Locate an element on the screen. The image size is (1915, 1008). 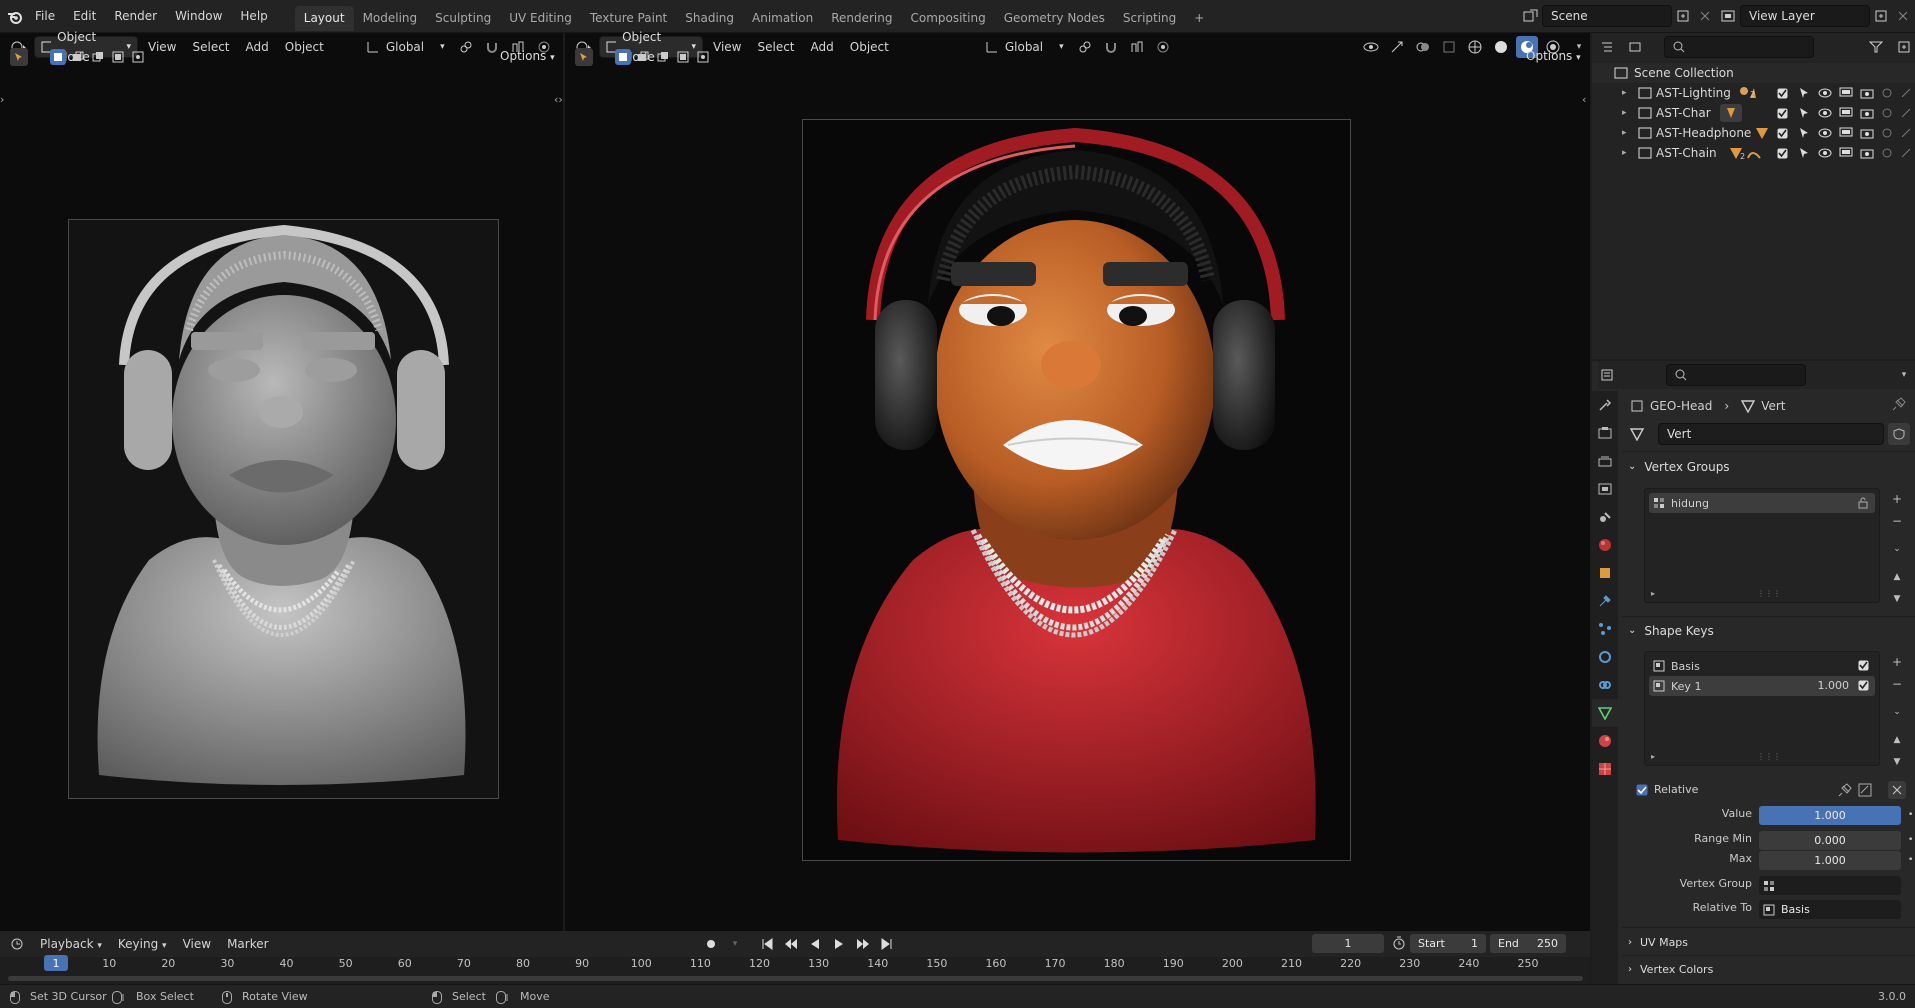
play-reverse-icon is located at coordinates (815, 944).